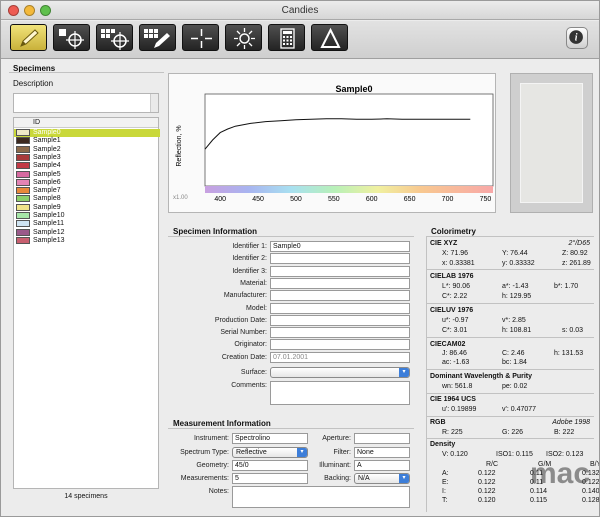 The height and width of the screenshot is (517, 600). What do you see at coordinates (454, 353) in the screenshot?
I see `cam-J: J: 86.46` at bounding box center [454, 353].